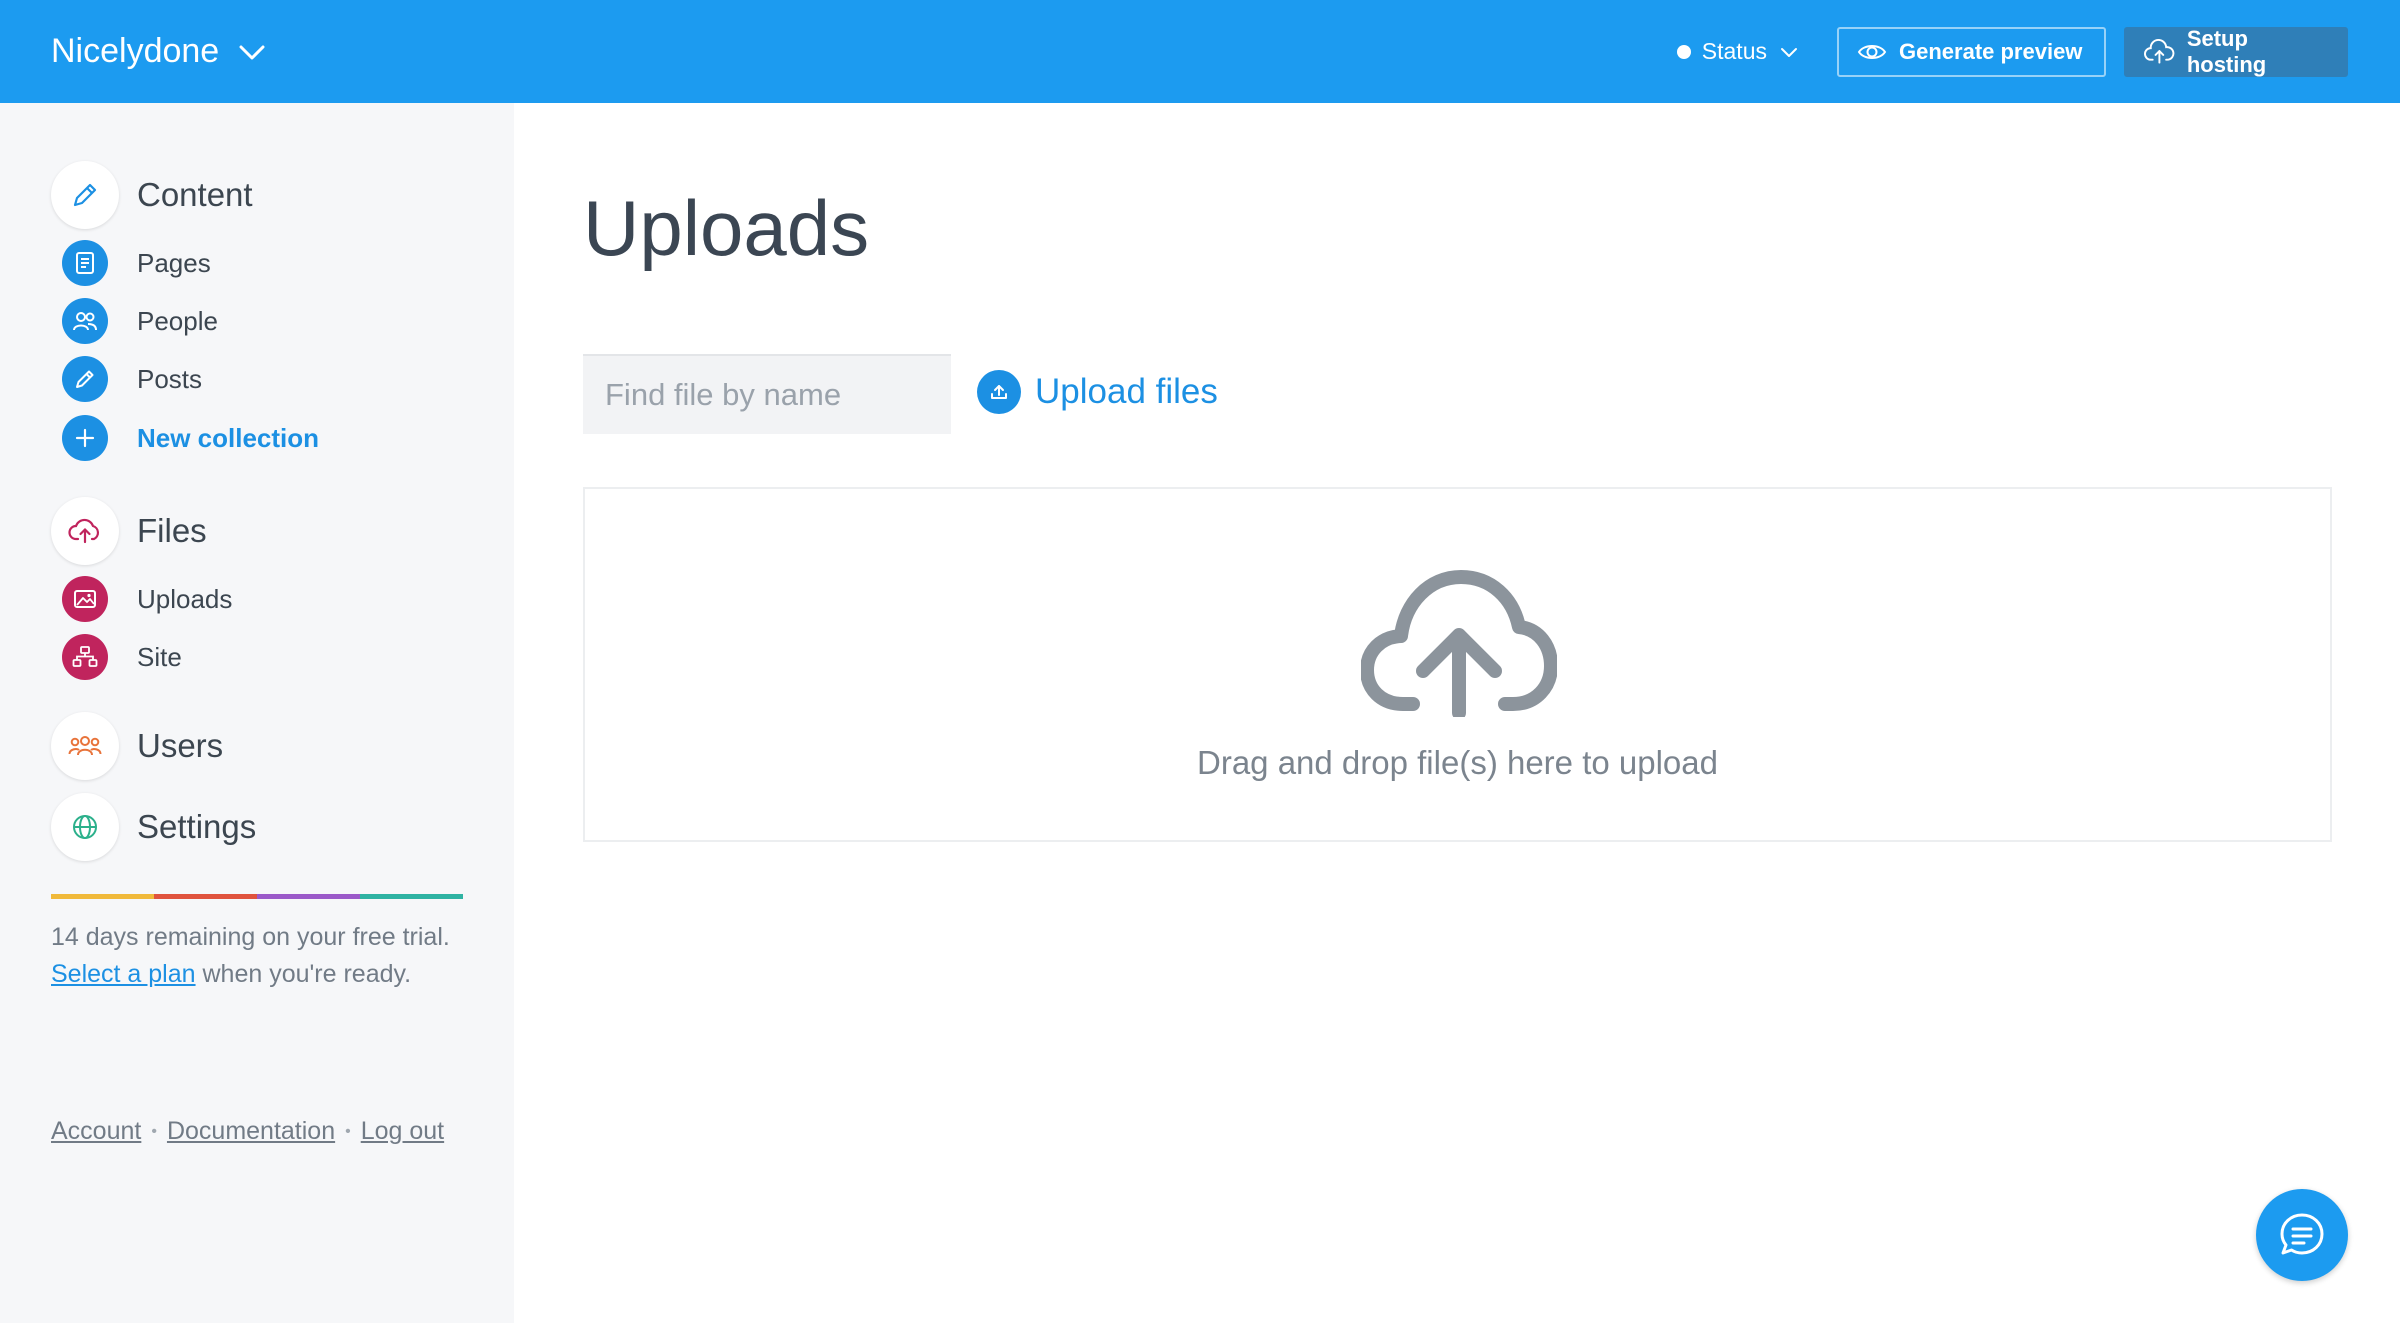 This screenshot has height=1323, width=2400. What do you see at coordinates (251, 1131) in the screenshot?
I see `documentation-link: Documentation` at bounding box center [251, 1131].